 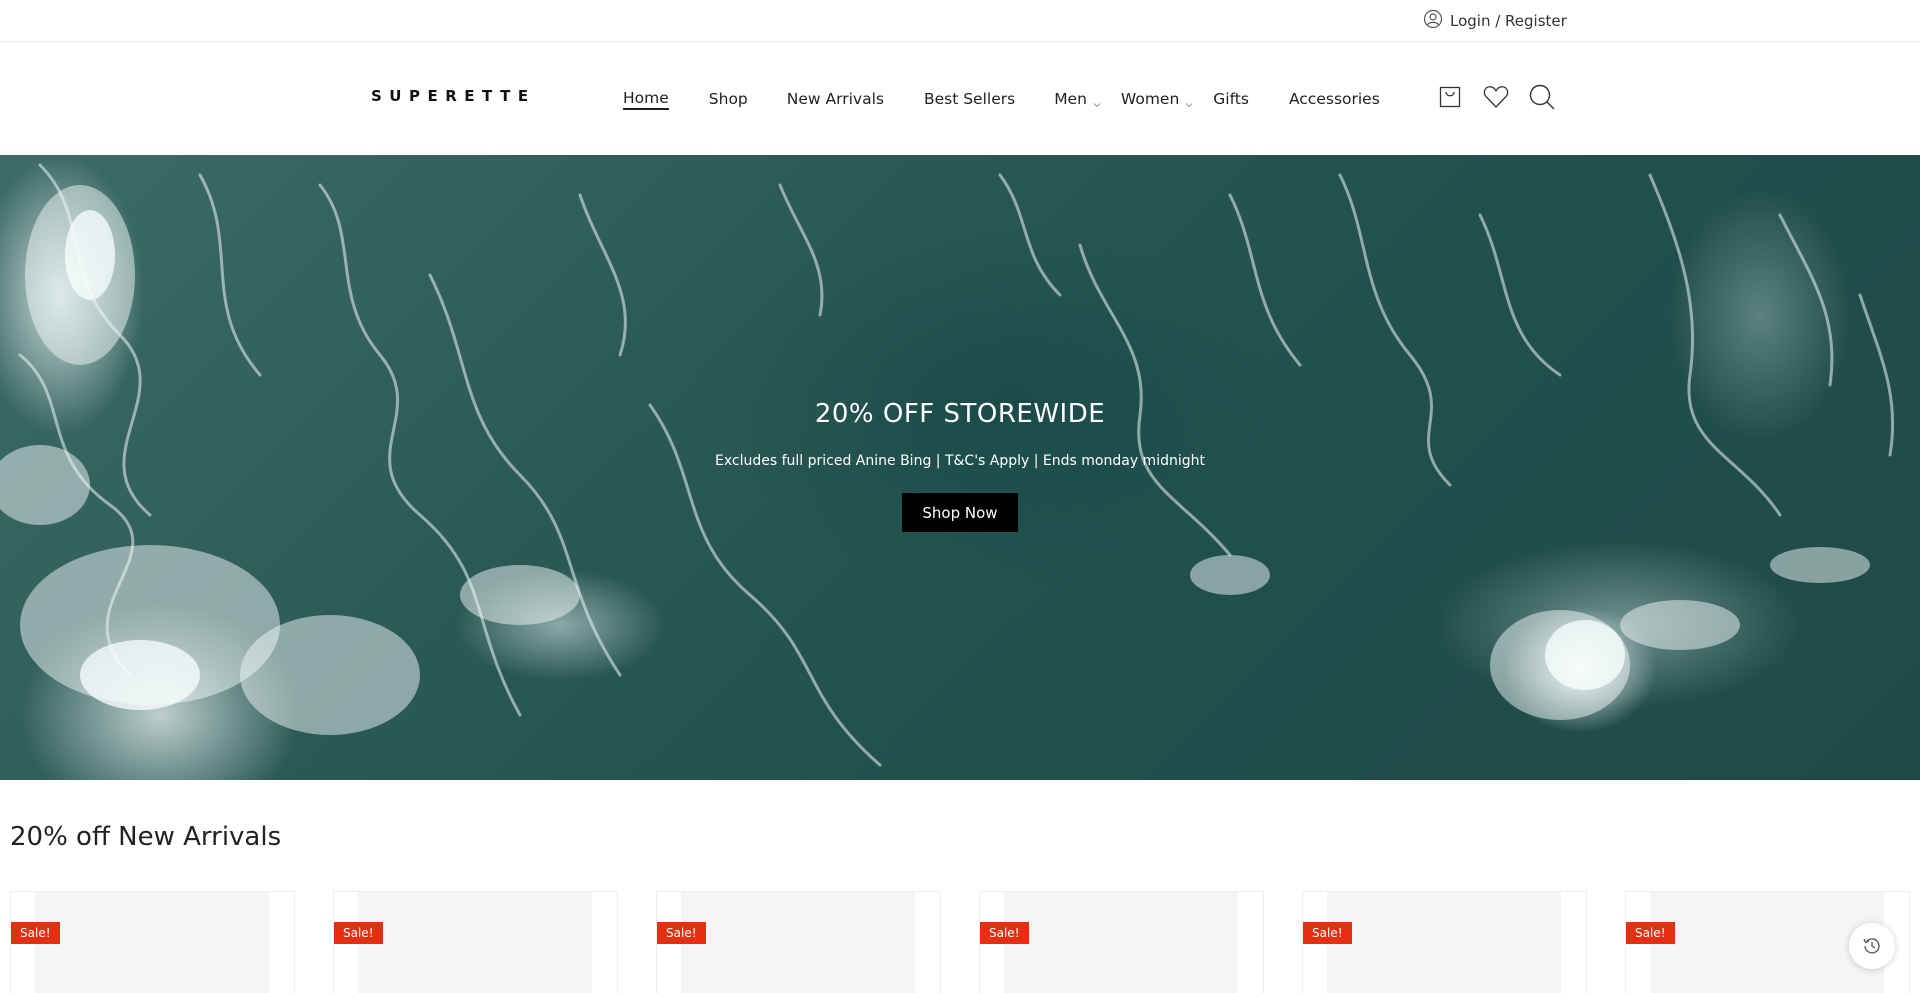 I want to click on nav-item-shop: Shop, so click(x=728, y=99).